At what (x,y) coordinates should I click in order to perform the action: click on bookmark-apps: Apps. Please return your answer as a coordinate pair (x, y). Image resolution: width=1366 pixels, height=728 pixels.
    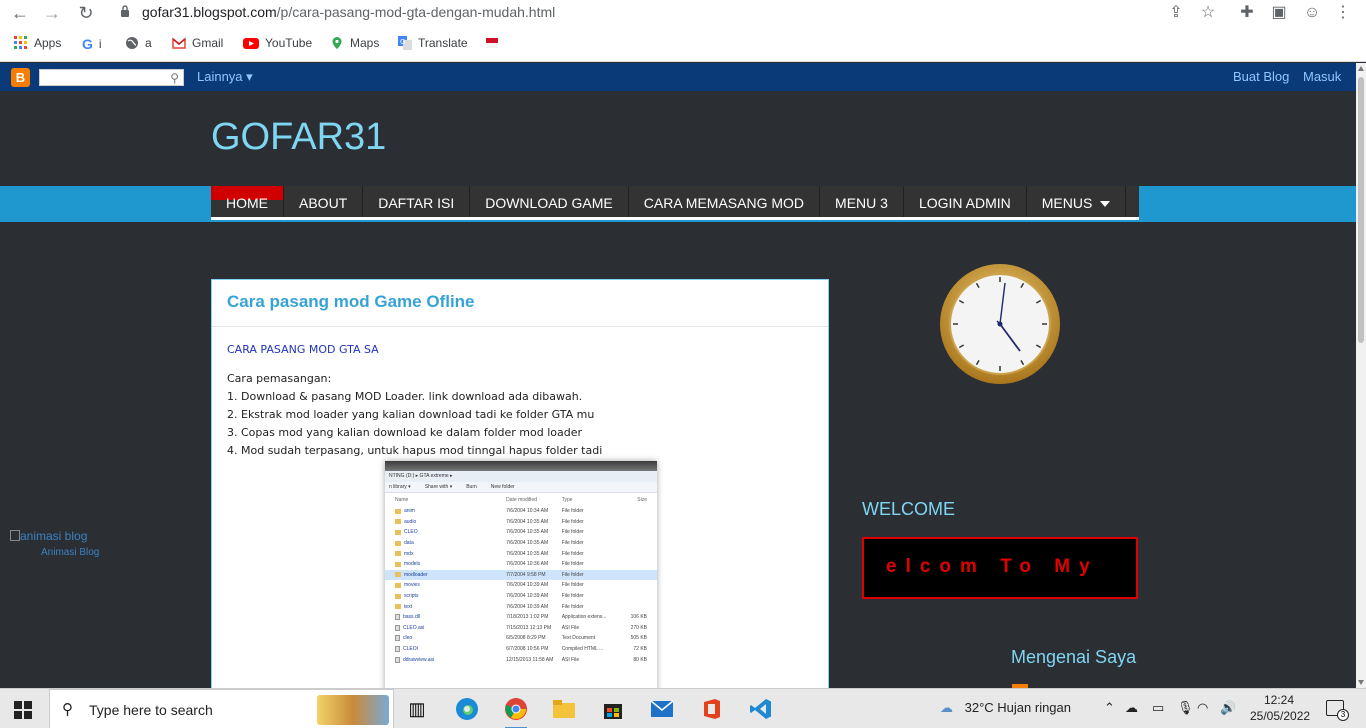
    Looking at the image, I should click on (37, 43).